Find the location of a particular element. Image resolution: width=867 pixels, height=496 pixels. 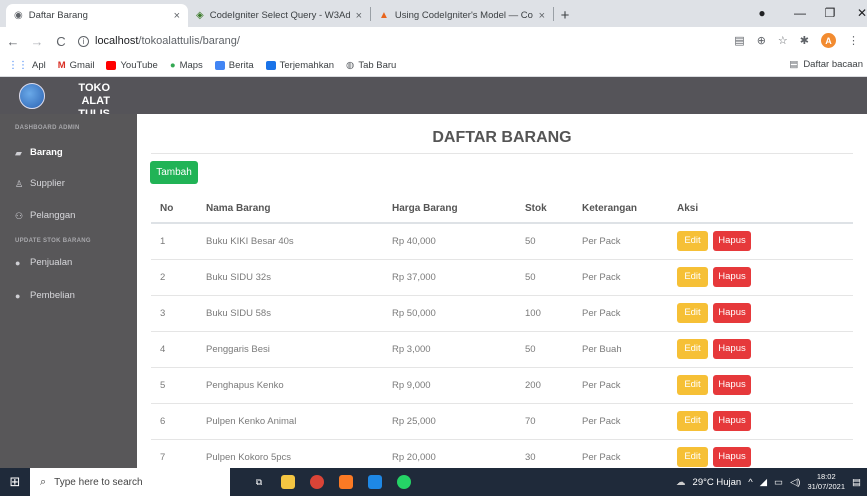

star-icon: ☆ is located at coordinates (783, 40).